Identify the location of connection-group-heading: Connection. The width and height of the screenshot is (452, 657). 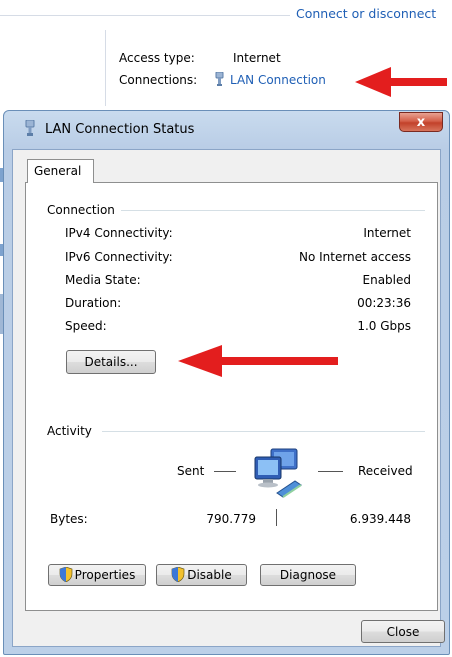
(84, 210).